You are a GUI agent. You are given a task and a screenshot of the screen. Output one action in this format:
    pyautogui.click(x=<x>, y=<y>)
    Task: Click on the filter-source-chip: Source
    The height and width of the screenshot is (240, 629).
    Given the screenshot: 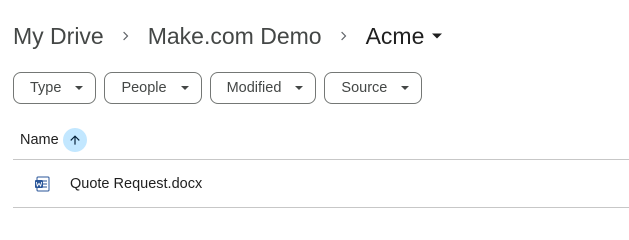 What is the action you would take?
    pyautogui.click(x=373, y=88)
    